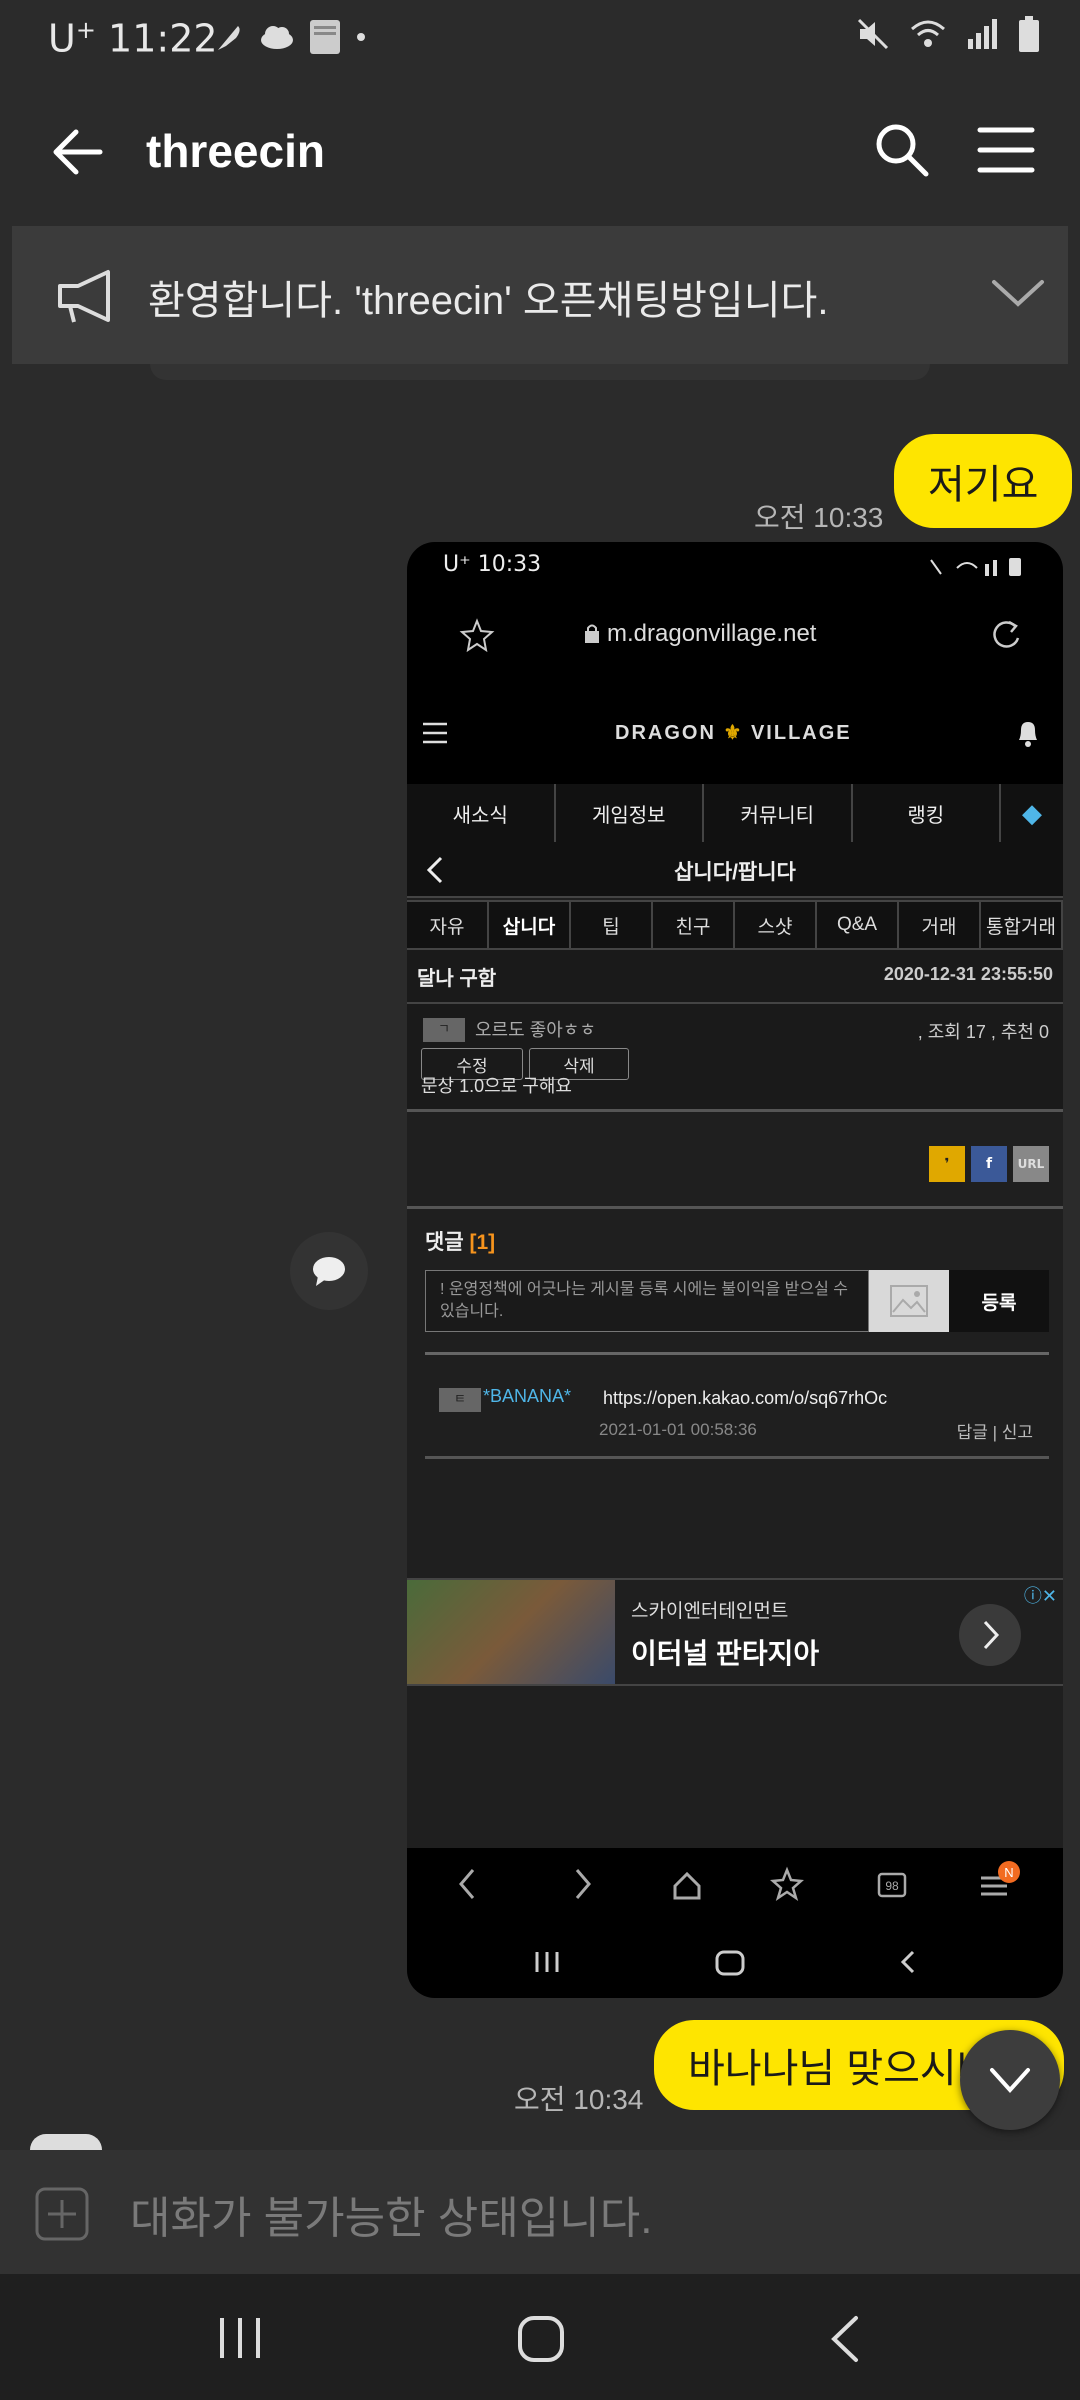  I want to click on nav-item: 게임정보, so click(630, 813).